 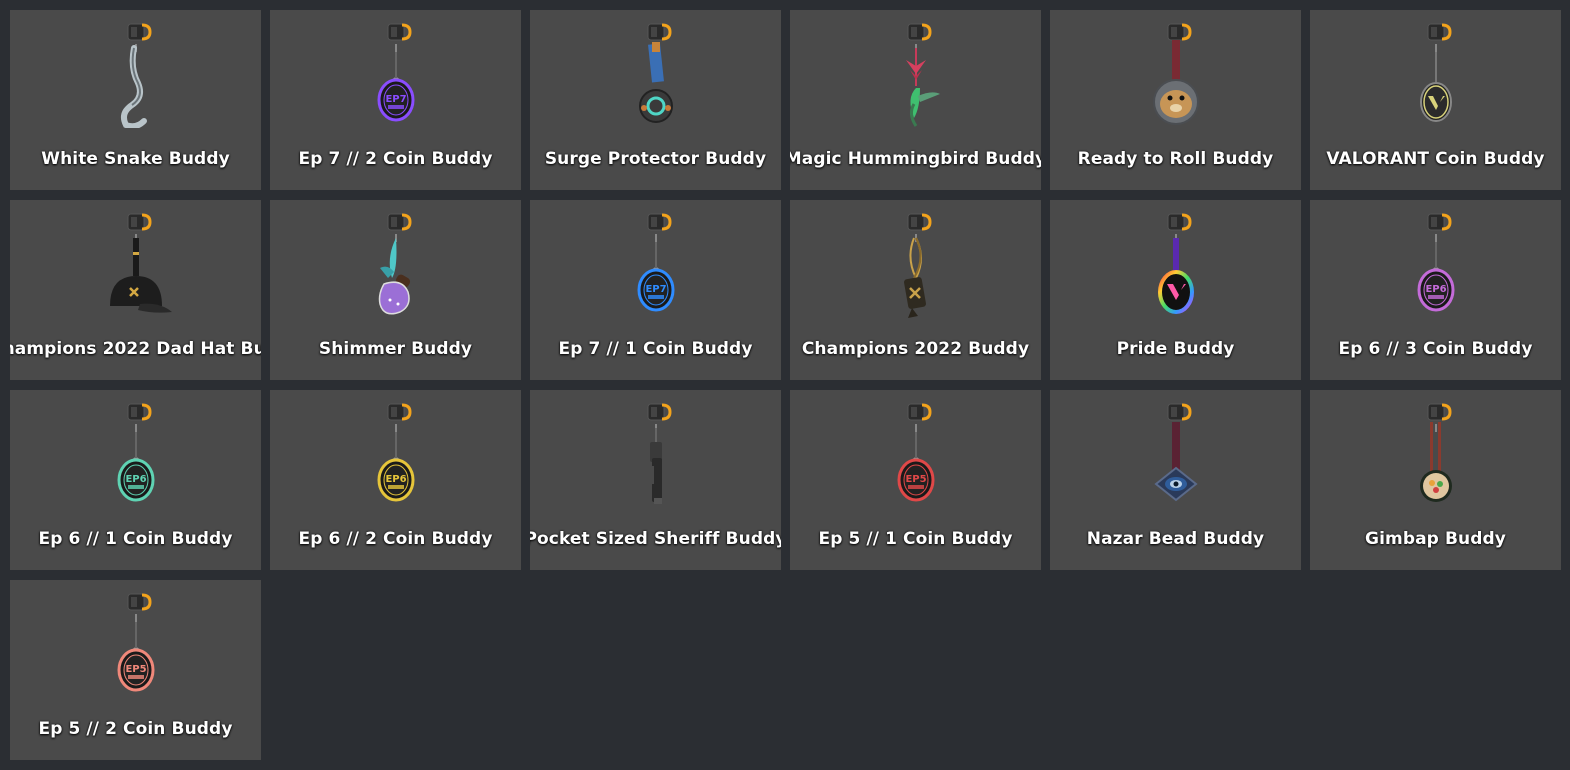 I want to click on buddy-name: Ep 5 // 1 Coin Buddy, so click(x=915, y=539).